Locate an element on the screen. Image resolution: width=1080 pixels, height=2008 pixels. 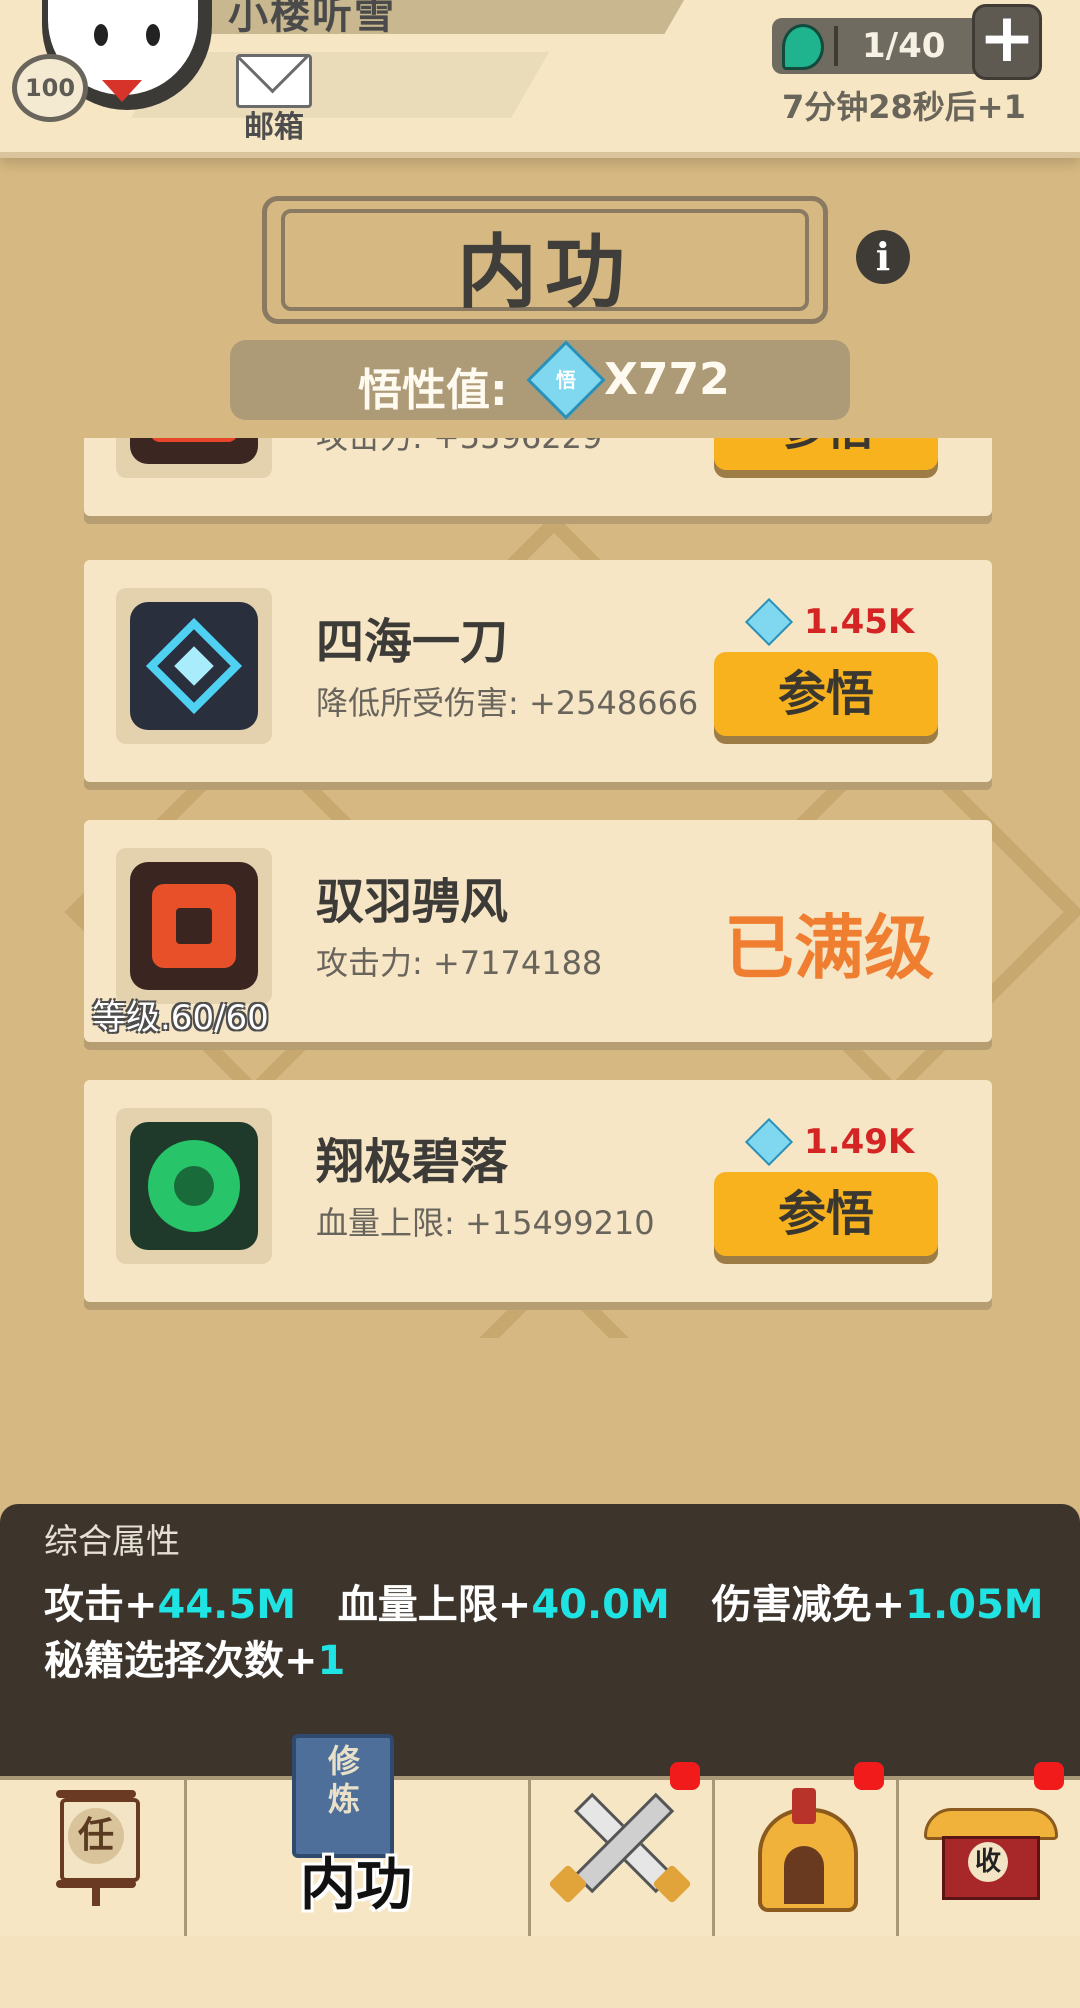
blue-shield-rune-icon is located at coordinates (194, 666).